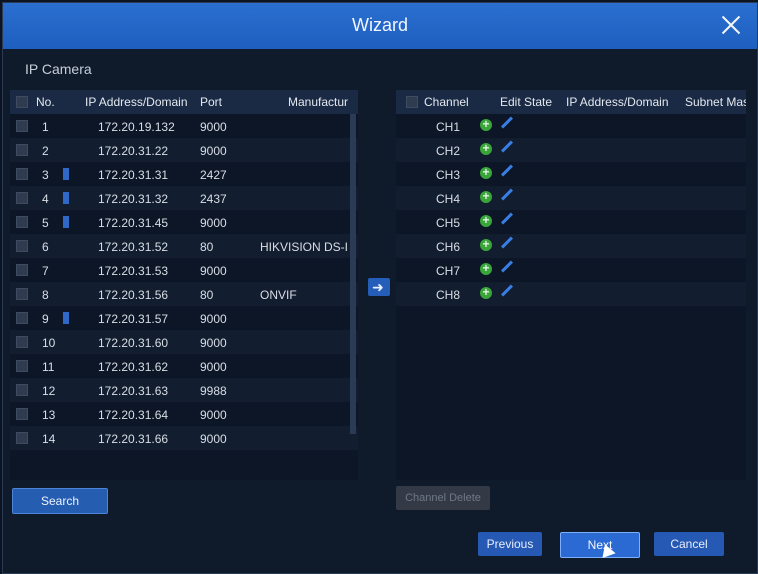  Describe the element at coordinates (715, 102) in the screenshot. I see `header-subnet: Subnet Mas` at that location.